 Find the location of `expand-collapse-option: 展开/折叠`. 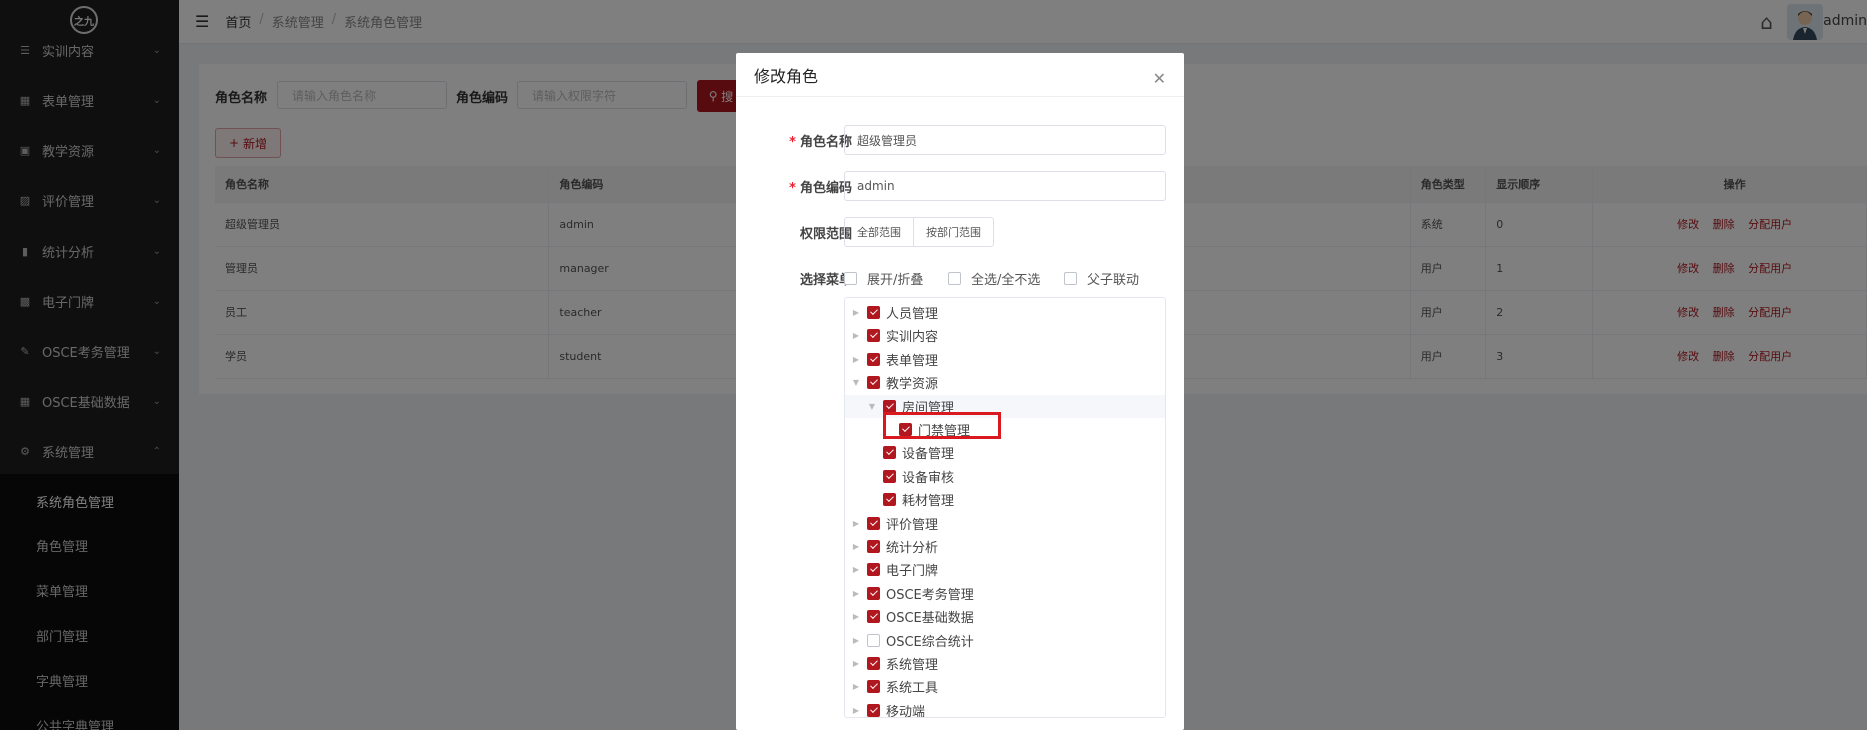

expand-collapse-option: 展开/折叠 is located at coordinates (883, 278).